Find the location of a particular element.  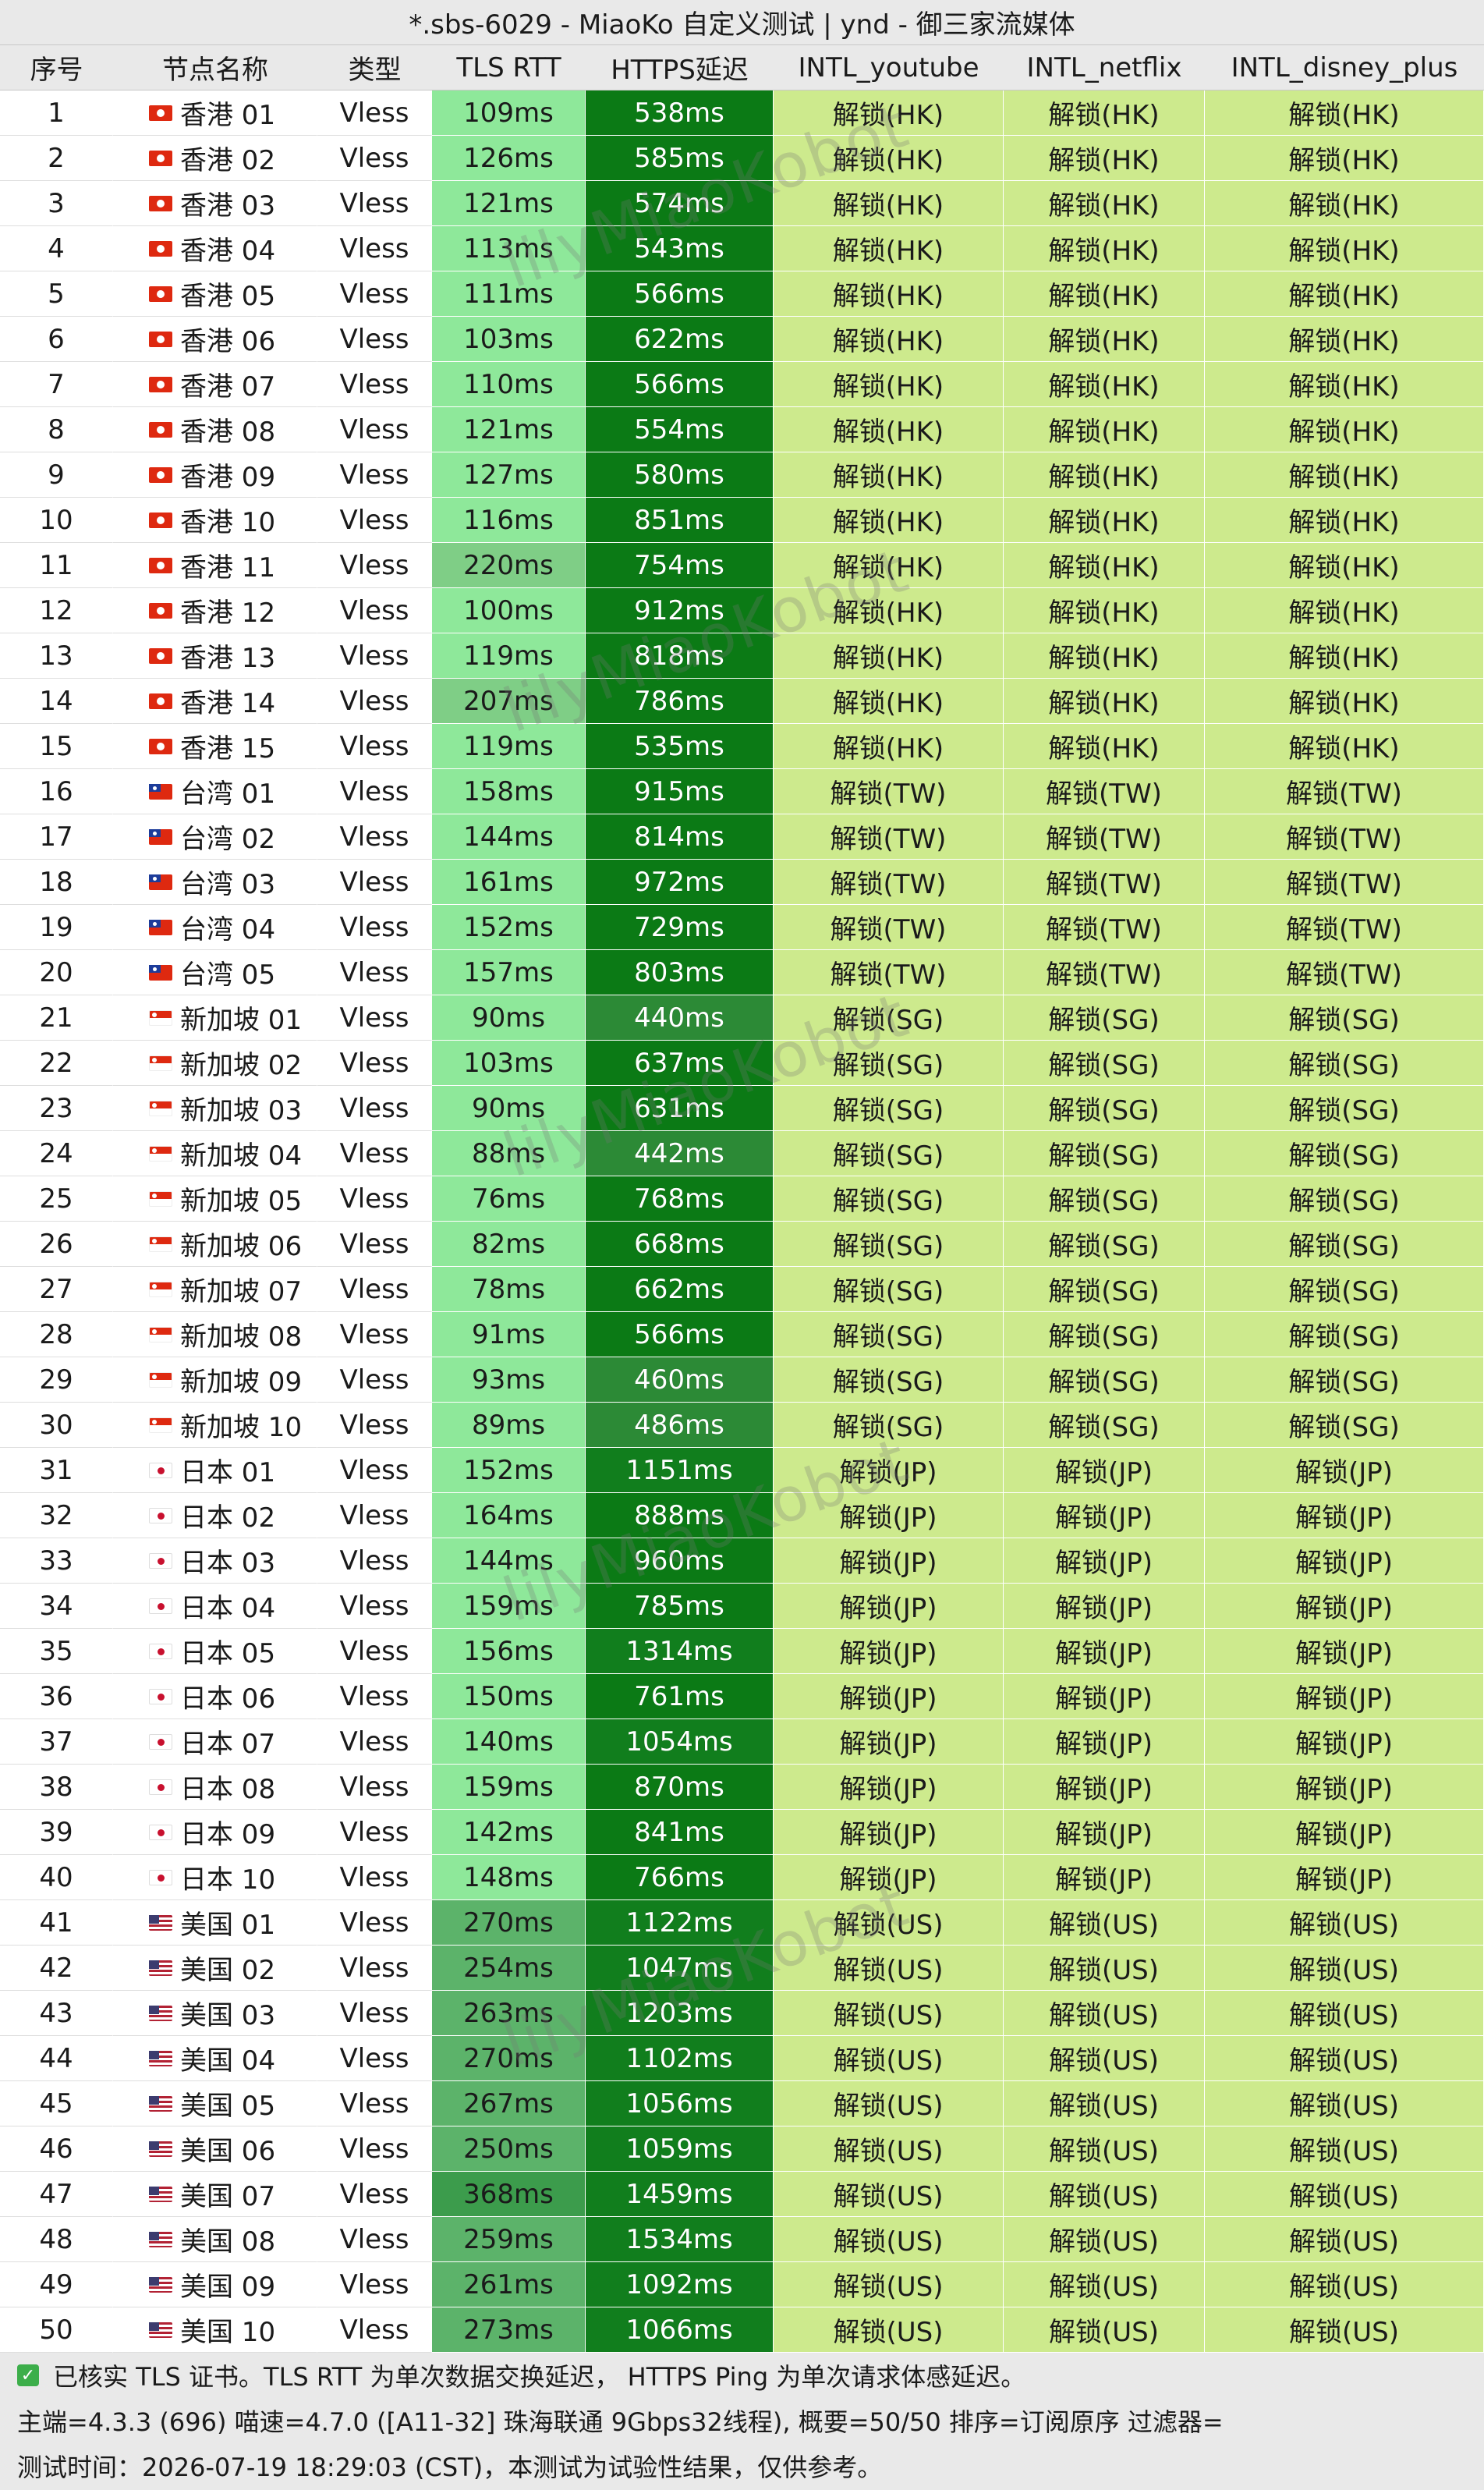

tls-rtt: 267ms is located at coordinates (509, 2103).